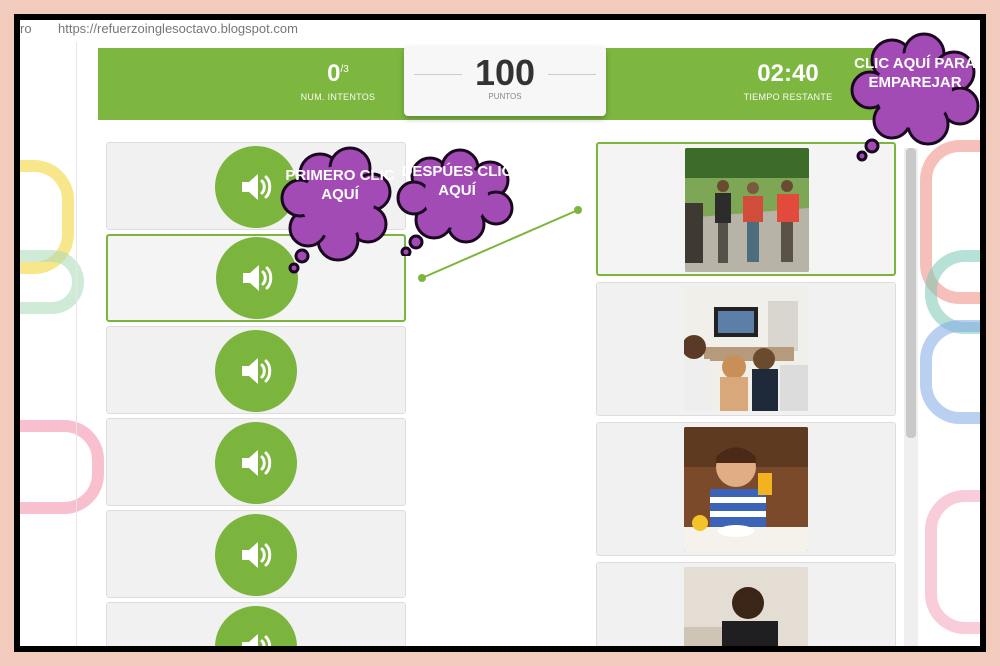 The height and width of the screenshot is (666, 1000). I want to click on callout-then-click: DESPÚES CLIC AQUÍ, so click(457, 202).